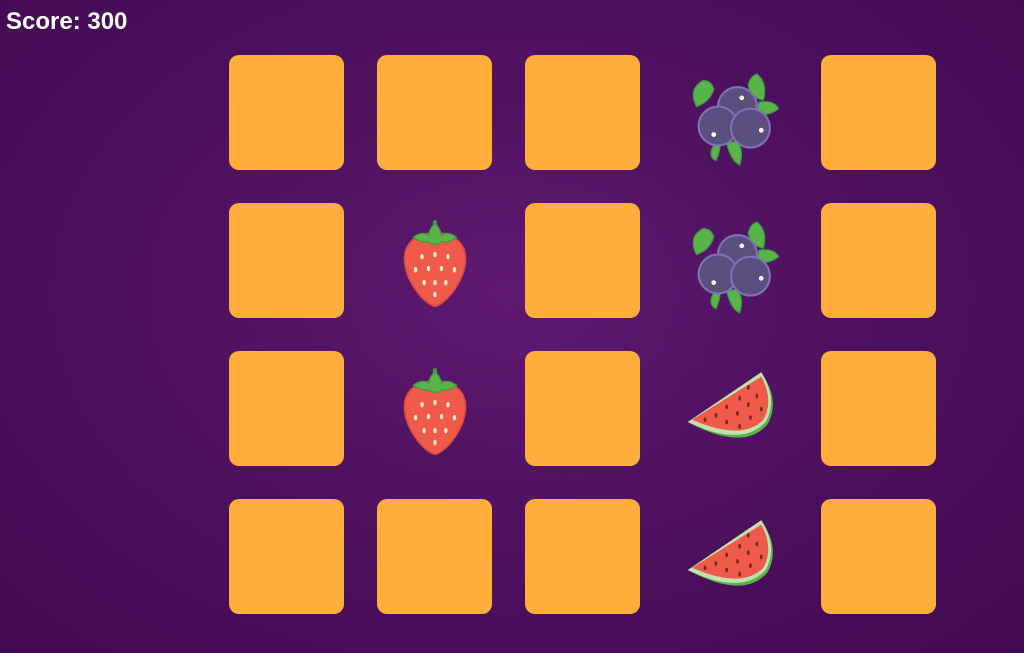  What do you see at coordinates (286, 408) in the screenshot?
I see `card-back-r3-c1` at bounding box center [286, 408].